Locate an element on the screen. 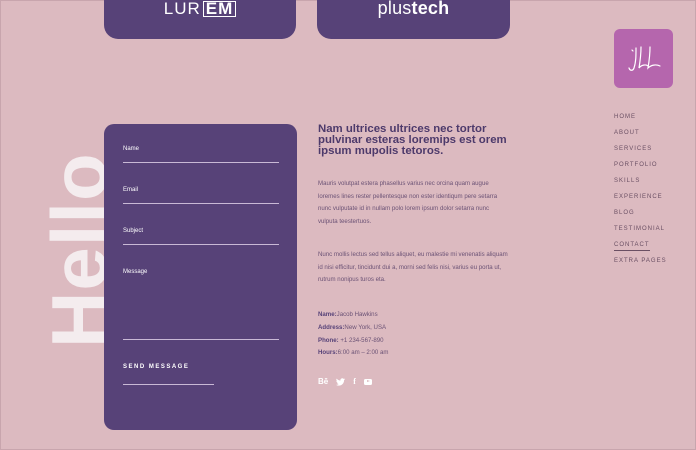 The width and height of the screenshot is (696, 450). lorem-logo-box-text: EM is located at coordinates (219, 8).